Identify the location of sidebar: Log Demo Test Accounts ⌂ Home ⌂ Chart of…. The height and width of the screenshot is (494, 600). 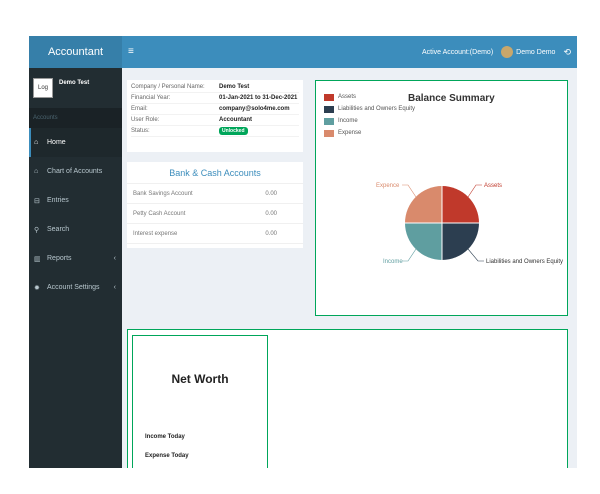
(75, 268).